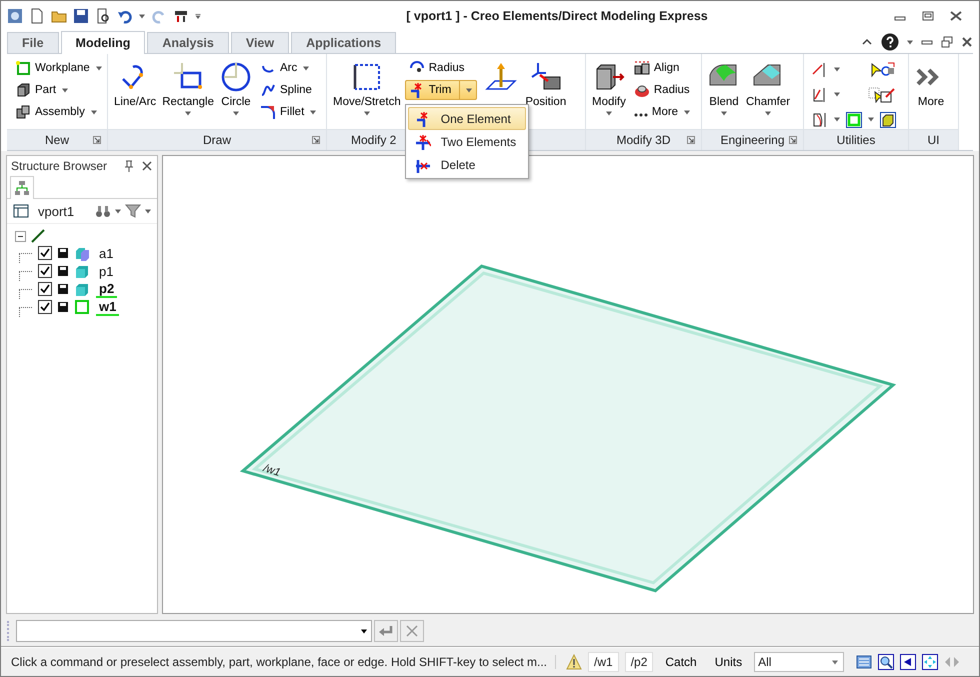 The image size is (980, 677). I want to click on spline-icon, so click(268, 90).